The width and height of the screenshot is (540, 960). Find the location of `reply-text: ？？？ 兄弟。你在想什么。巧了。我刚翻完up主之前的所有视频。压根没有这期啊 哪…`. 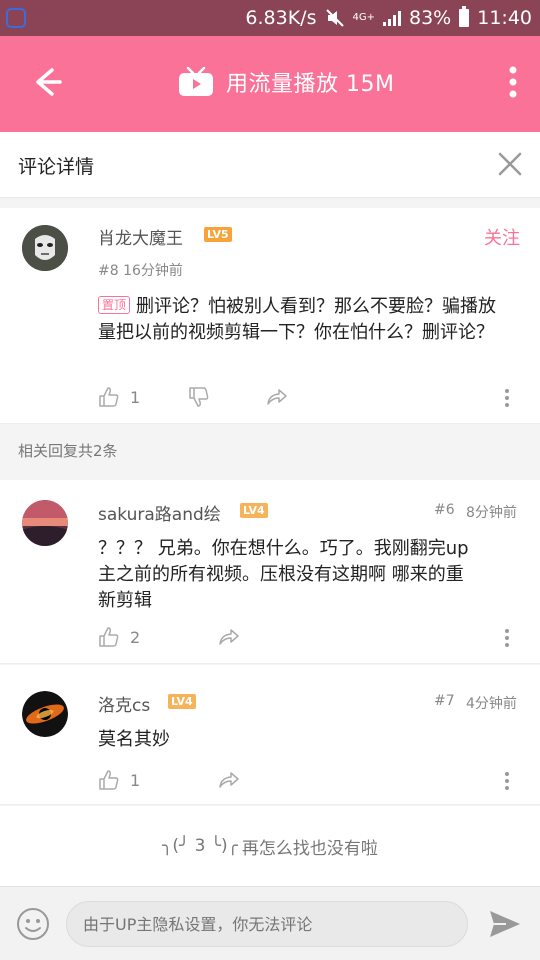

reply-text: ？？？ 兄弟。你在想什么。巧了。我刚翻完up主之前的所有视频。压根没有这期啊 哪… is located at coordinates (283, 574).